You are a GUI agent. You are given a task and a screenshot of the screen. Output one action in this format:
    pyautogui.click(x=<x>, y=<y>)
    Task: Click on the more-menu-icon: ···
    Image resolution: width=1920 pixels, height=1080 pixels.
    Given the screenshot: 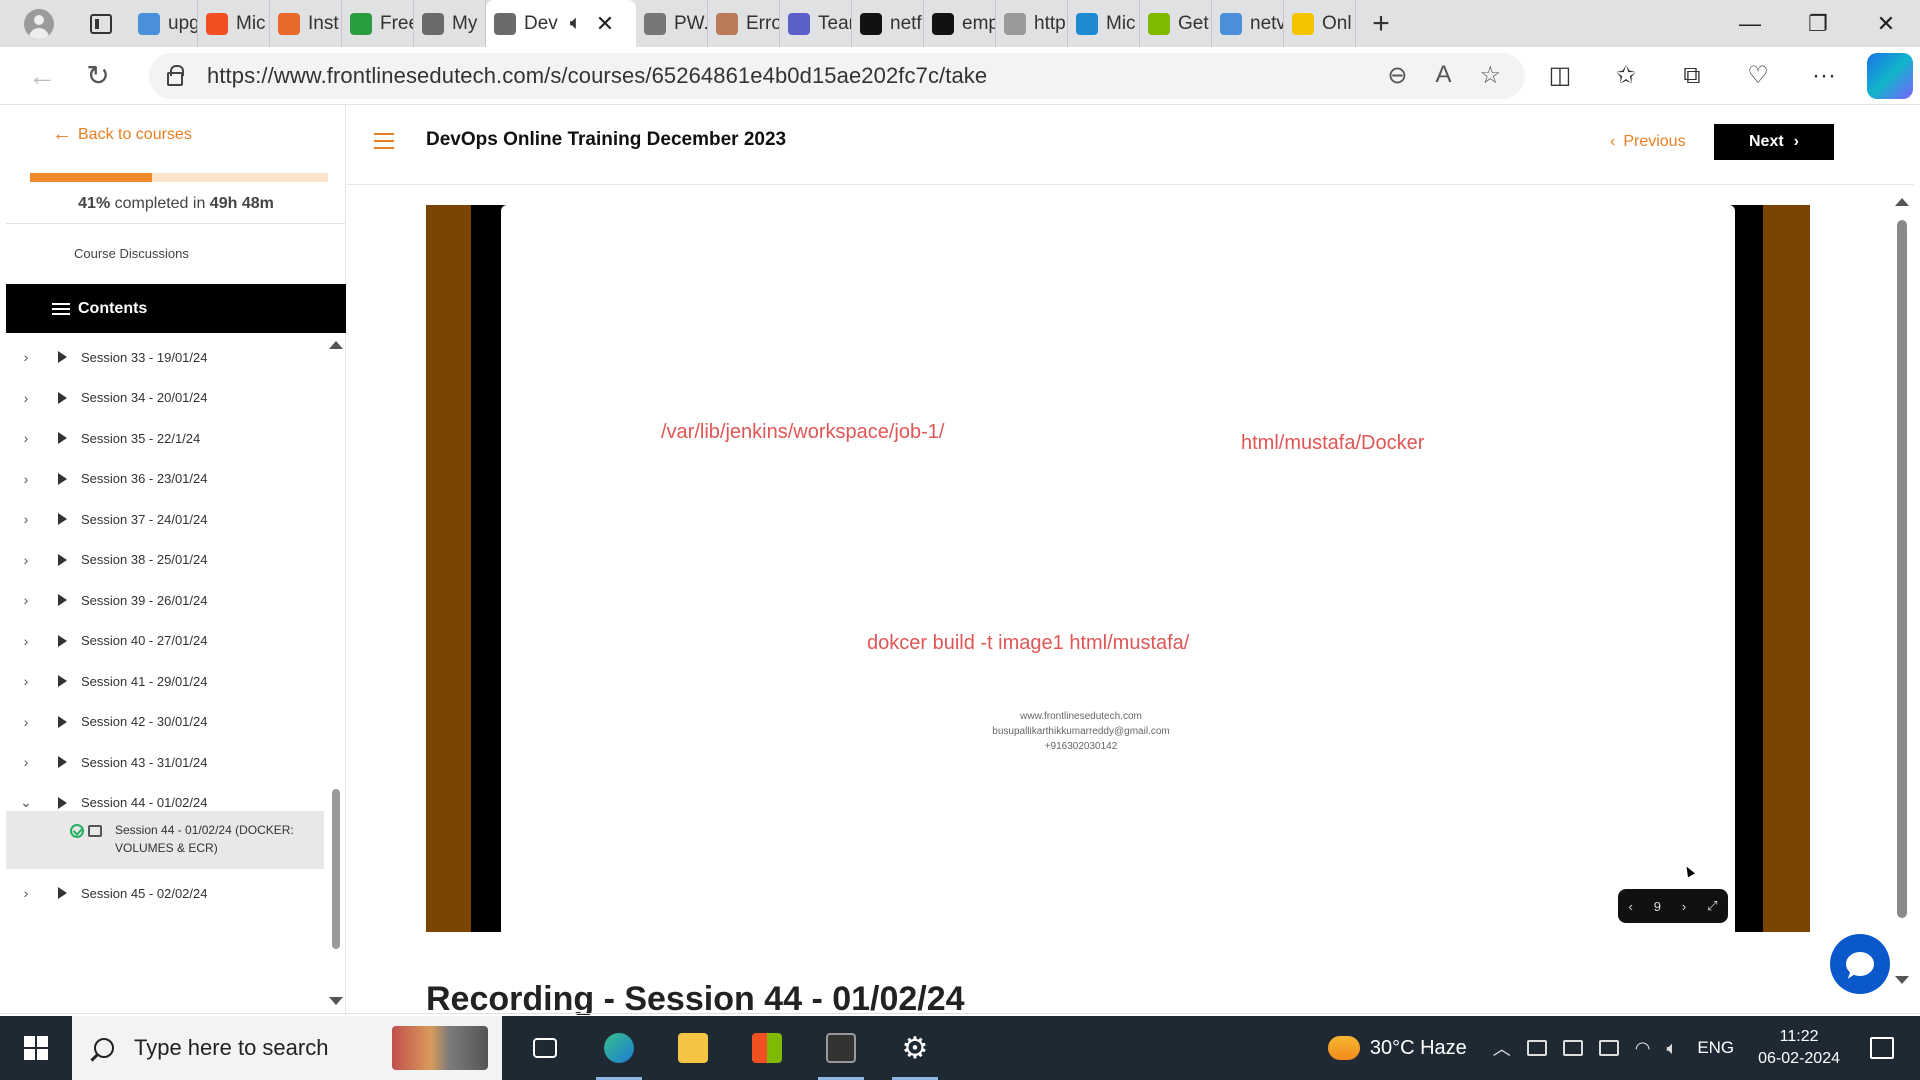 What is the action you would take?
    pyautogui.click(x=1824, y=76)
    